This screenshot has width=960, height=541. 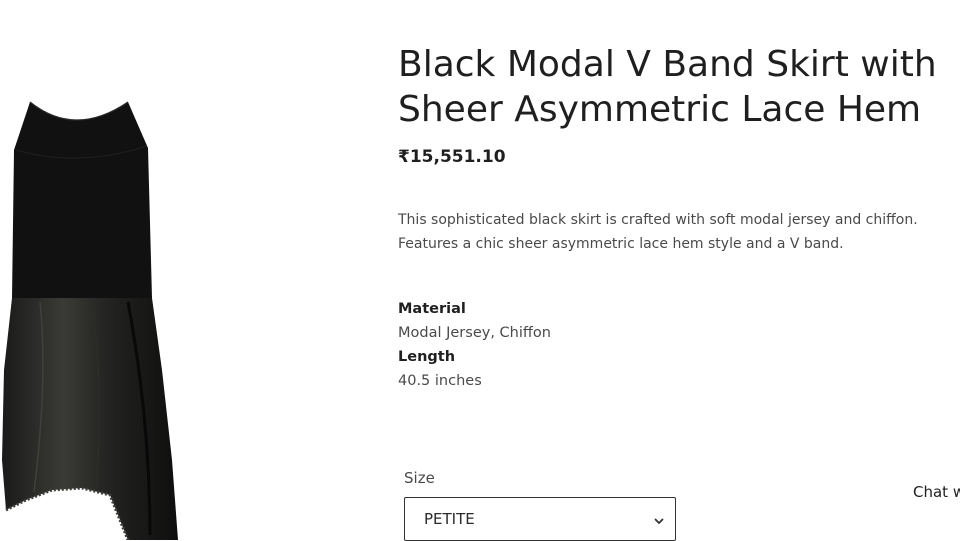 What do you see at coordinates (452, 157) in the screenshot?
I see `product-price: ₹15,551.10` at bounding box center [452, 157].